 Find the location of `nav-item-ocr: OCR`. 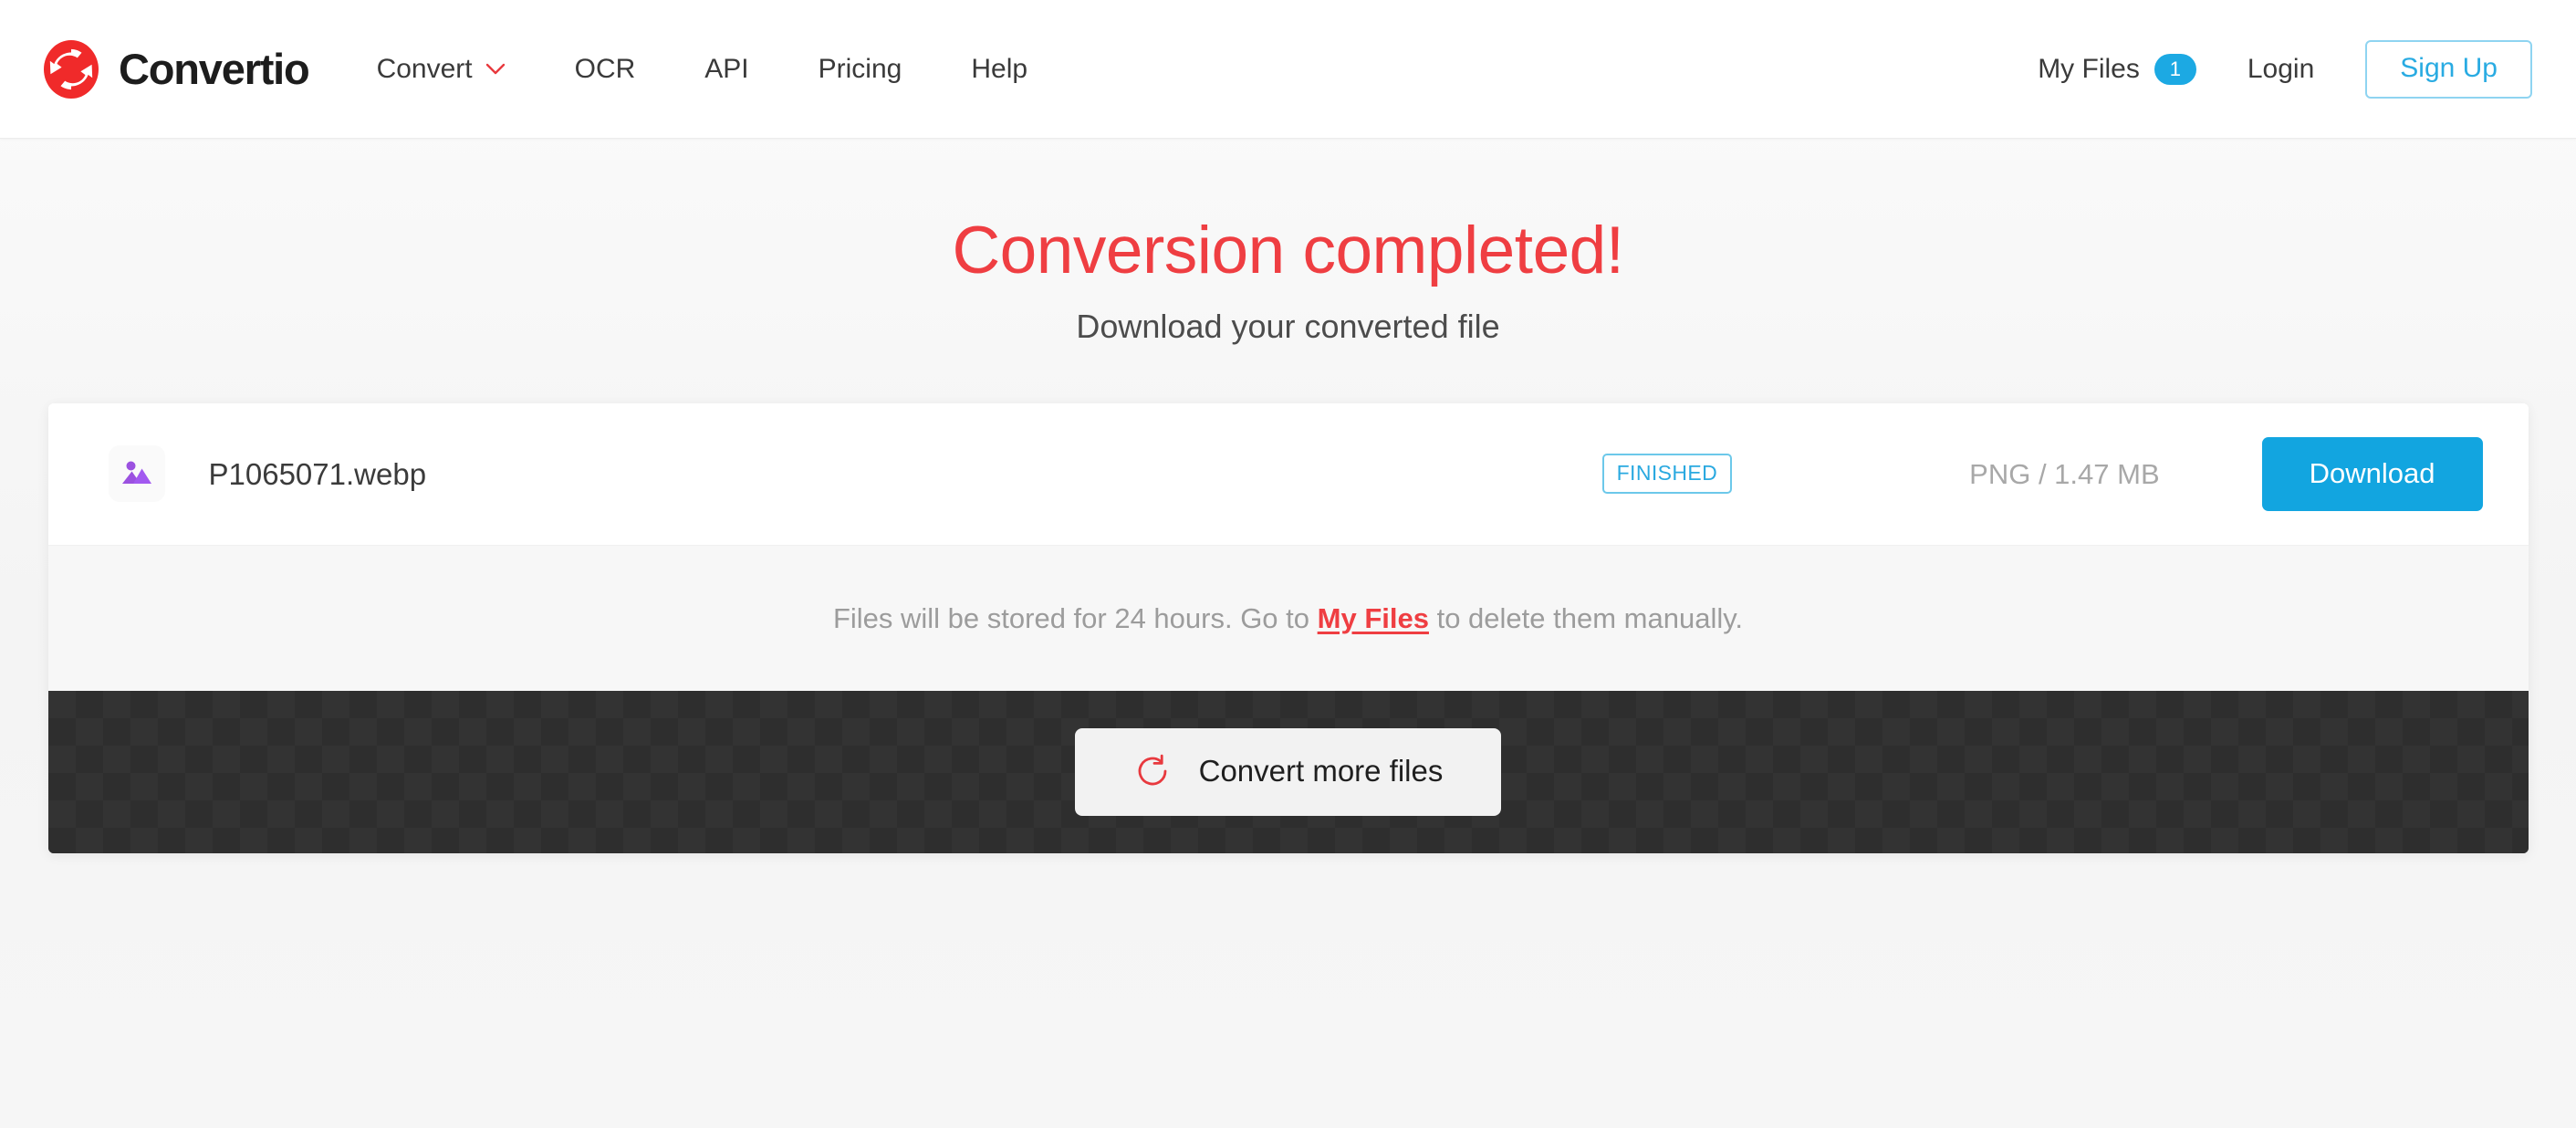

nav-item-ocr: OCR is located at coordinates (605, 68).